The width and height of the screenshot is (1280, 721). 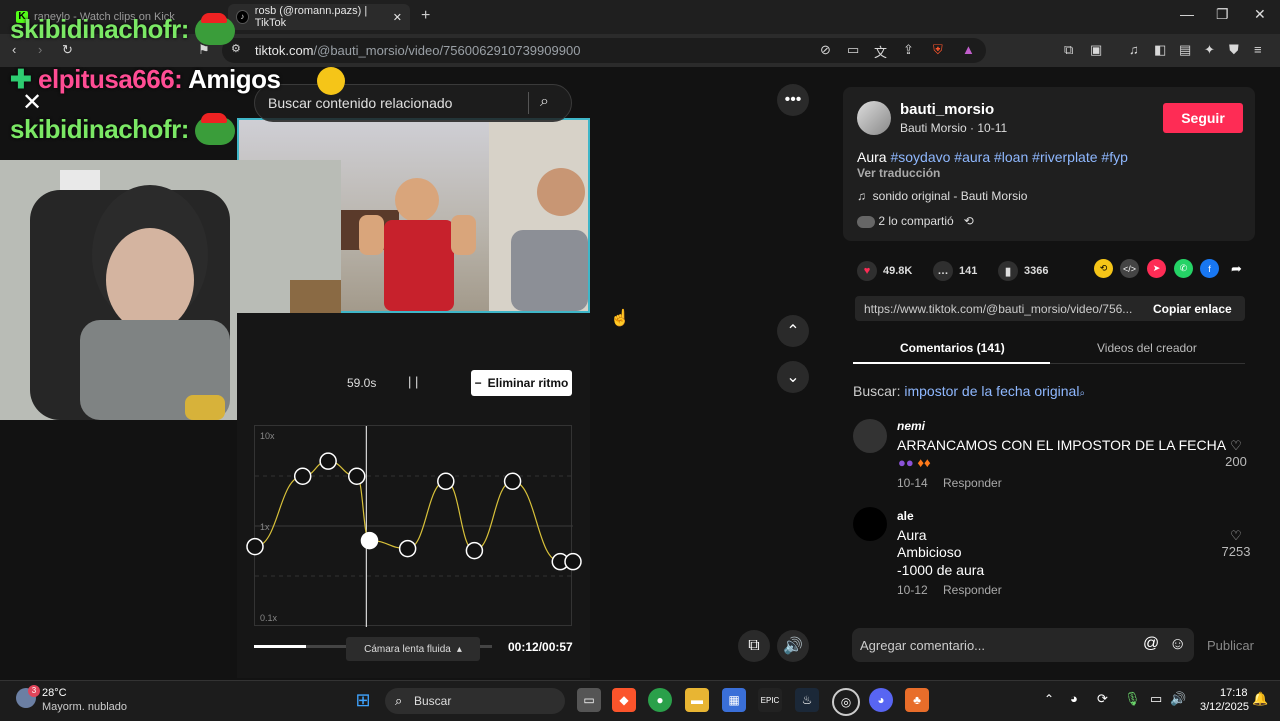 I want to click on copy-link-button: Copiar enlace, so click(x=1192, y=309).